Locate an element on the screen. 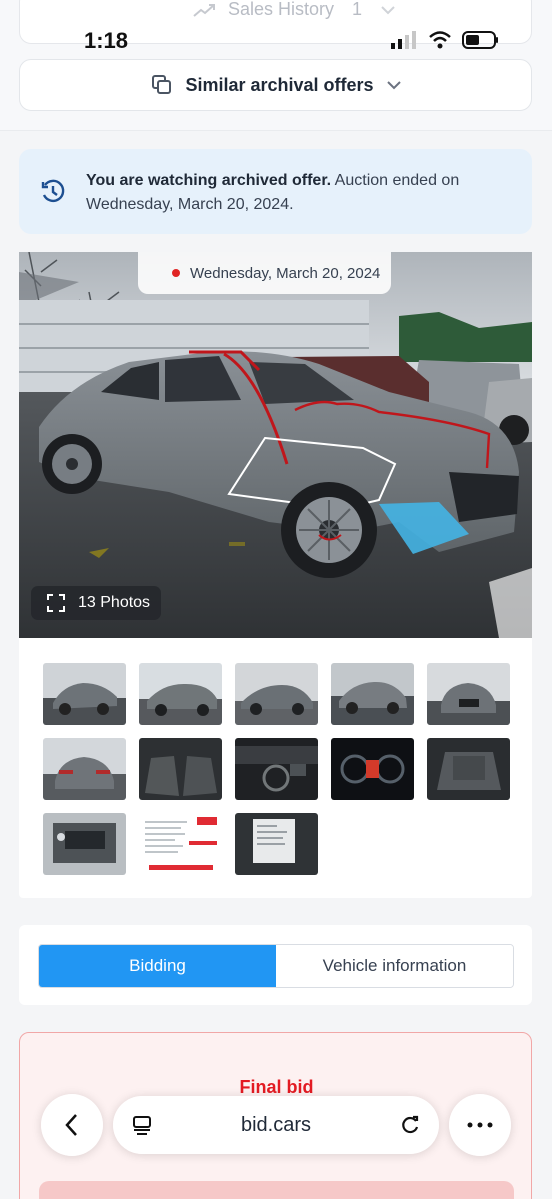 This screenshot has height=1199, width=552. auction-date-label: Wednesday, March 20, 2024 is located at coordinates (264, 273).